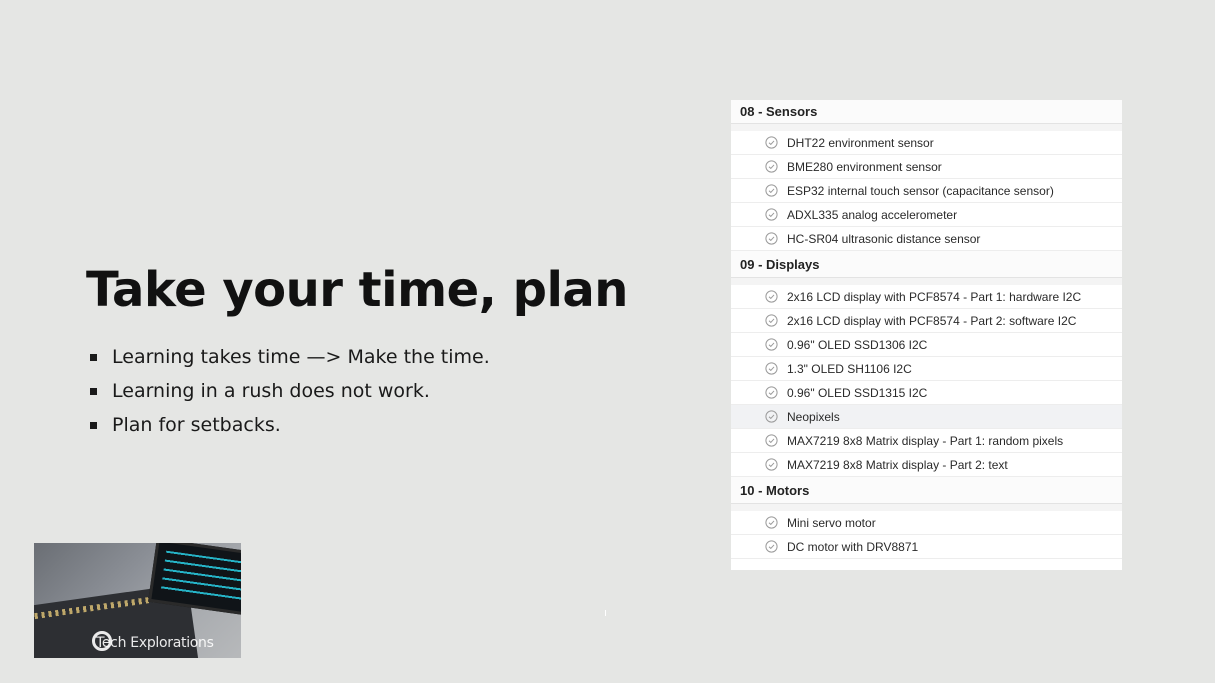  I want to click on lecture-title: Neopixels, so click(813, 416).